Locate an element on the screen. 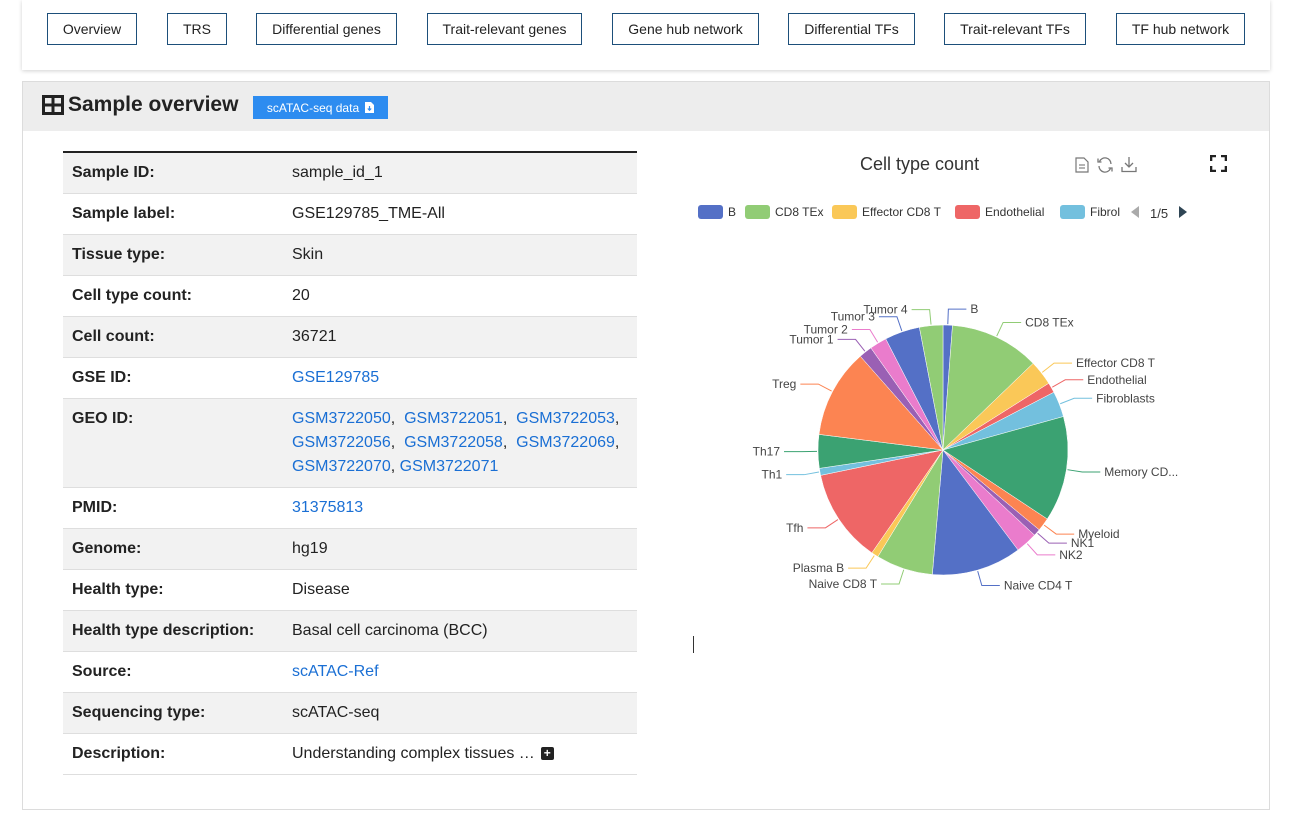  row-label: Health type: is located at coordinates (118, 589).